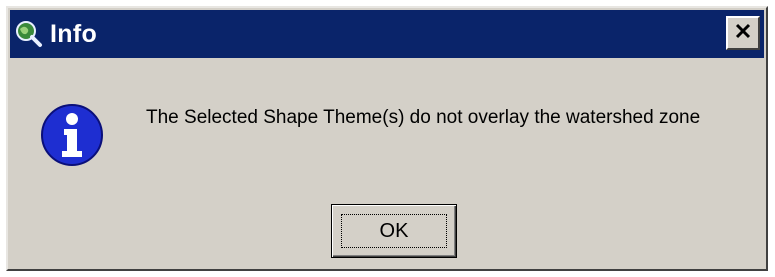 This screenshot has height=277, width=775. What do you see at coordinates (72, 135) in the screenshot?
I see `info-icon` at bounding box center [72, 135].